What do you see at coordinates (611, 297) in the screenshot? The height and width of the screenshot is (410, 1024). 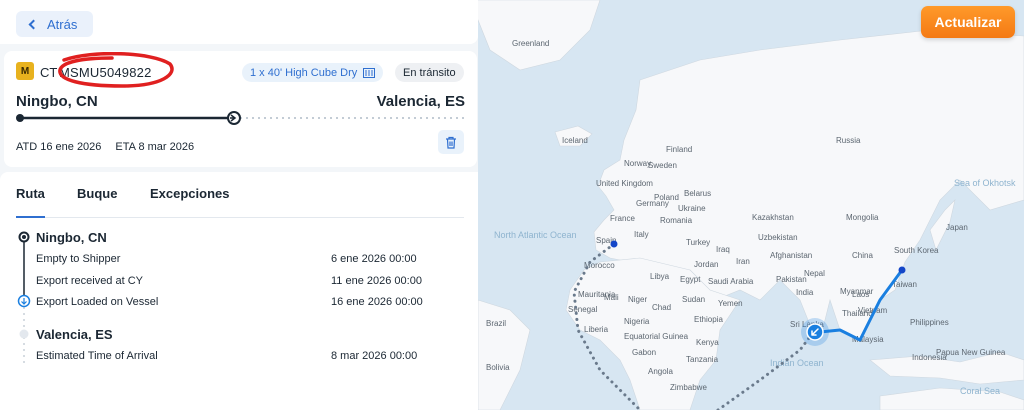 I see `map-label-mali: Mali` at bounding box center [611, 297].